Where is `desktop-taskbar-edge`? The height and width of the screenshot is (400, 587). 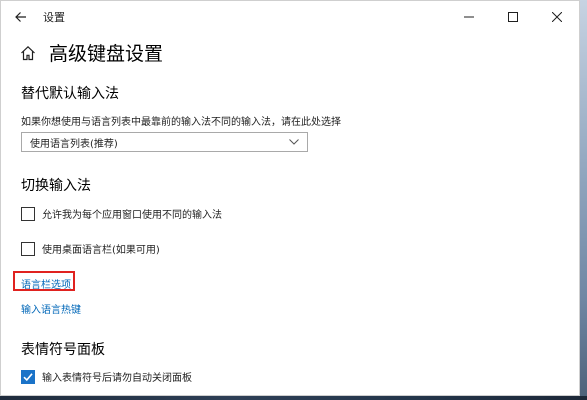
desktop-taskbar-edge is located at coordinates (293, 398).